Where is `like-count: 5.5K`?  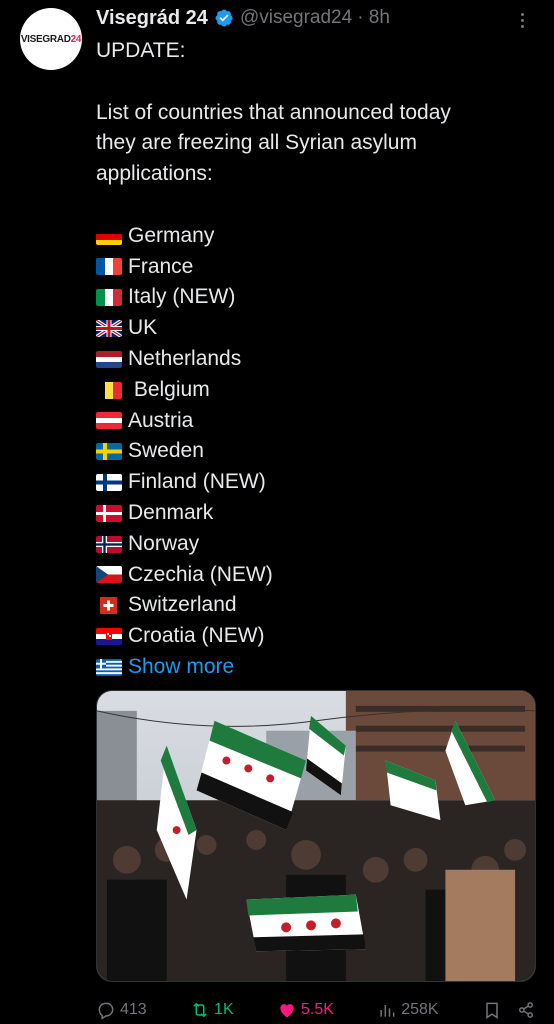 like-count: 5.5K is located at coordinates (317, 1009).